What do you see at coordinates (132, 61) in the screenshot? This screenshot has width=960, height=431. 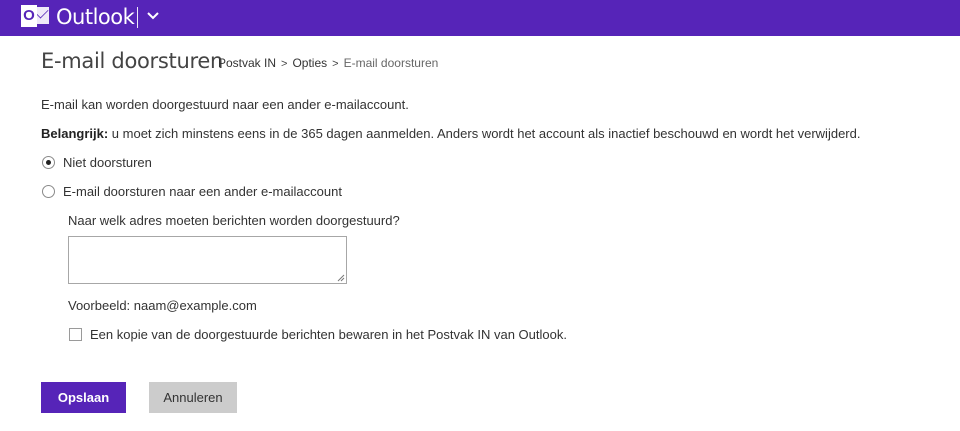 I see `page-title: E-mail doorsturen` at bounding box center [132, 61].